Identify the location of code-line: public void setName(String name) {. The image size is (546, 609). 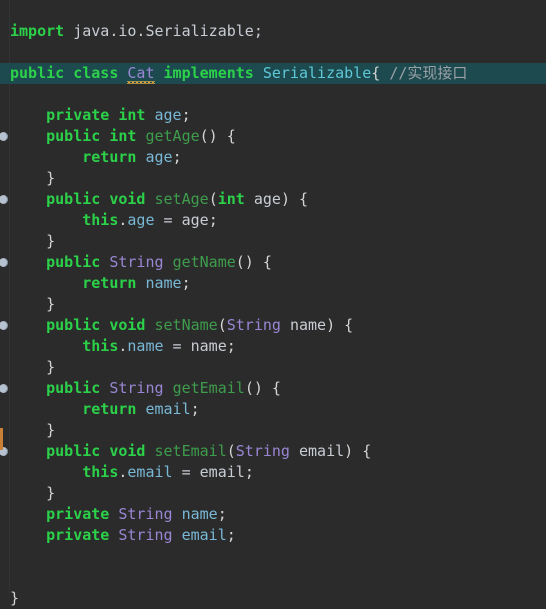
(273, 325).